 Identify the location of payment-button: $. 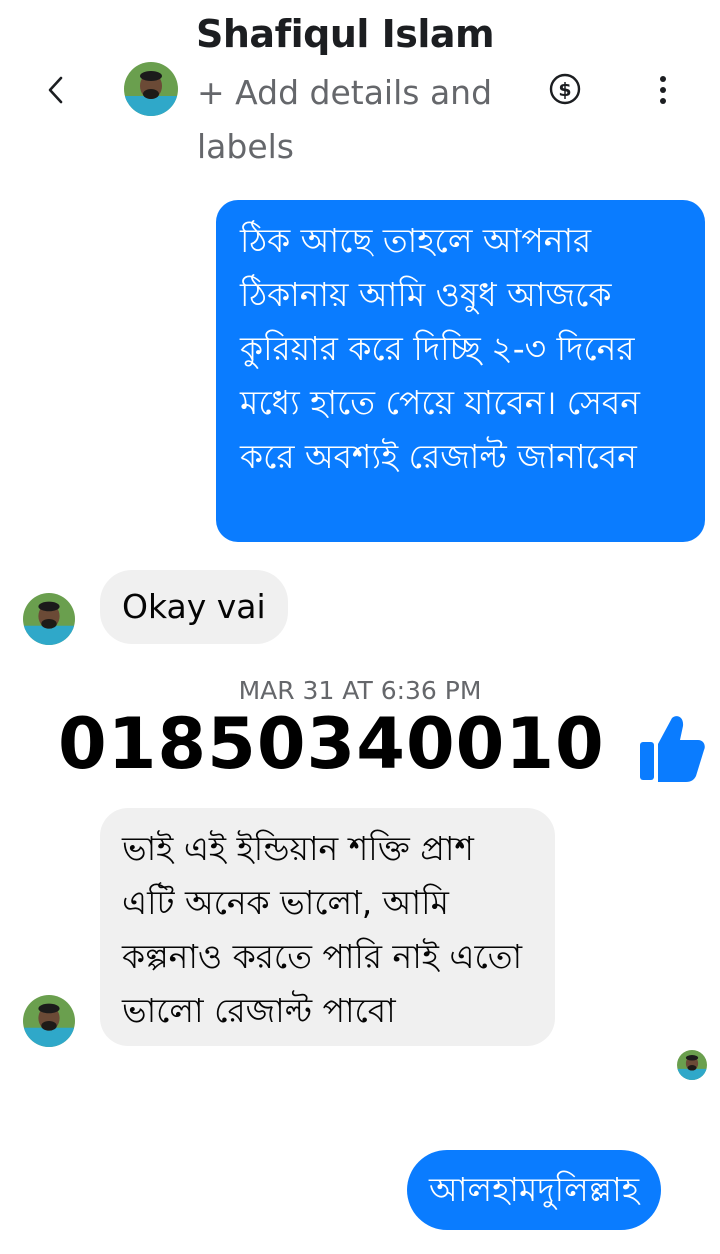
(565, 89).